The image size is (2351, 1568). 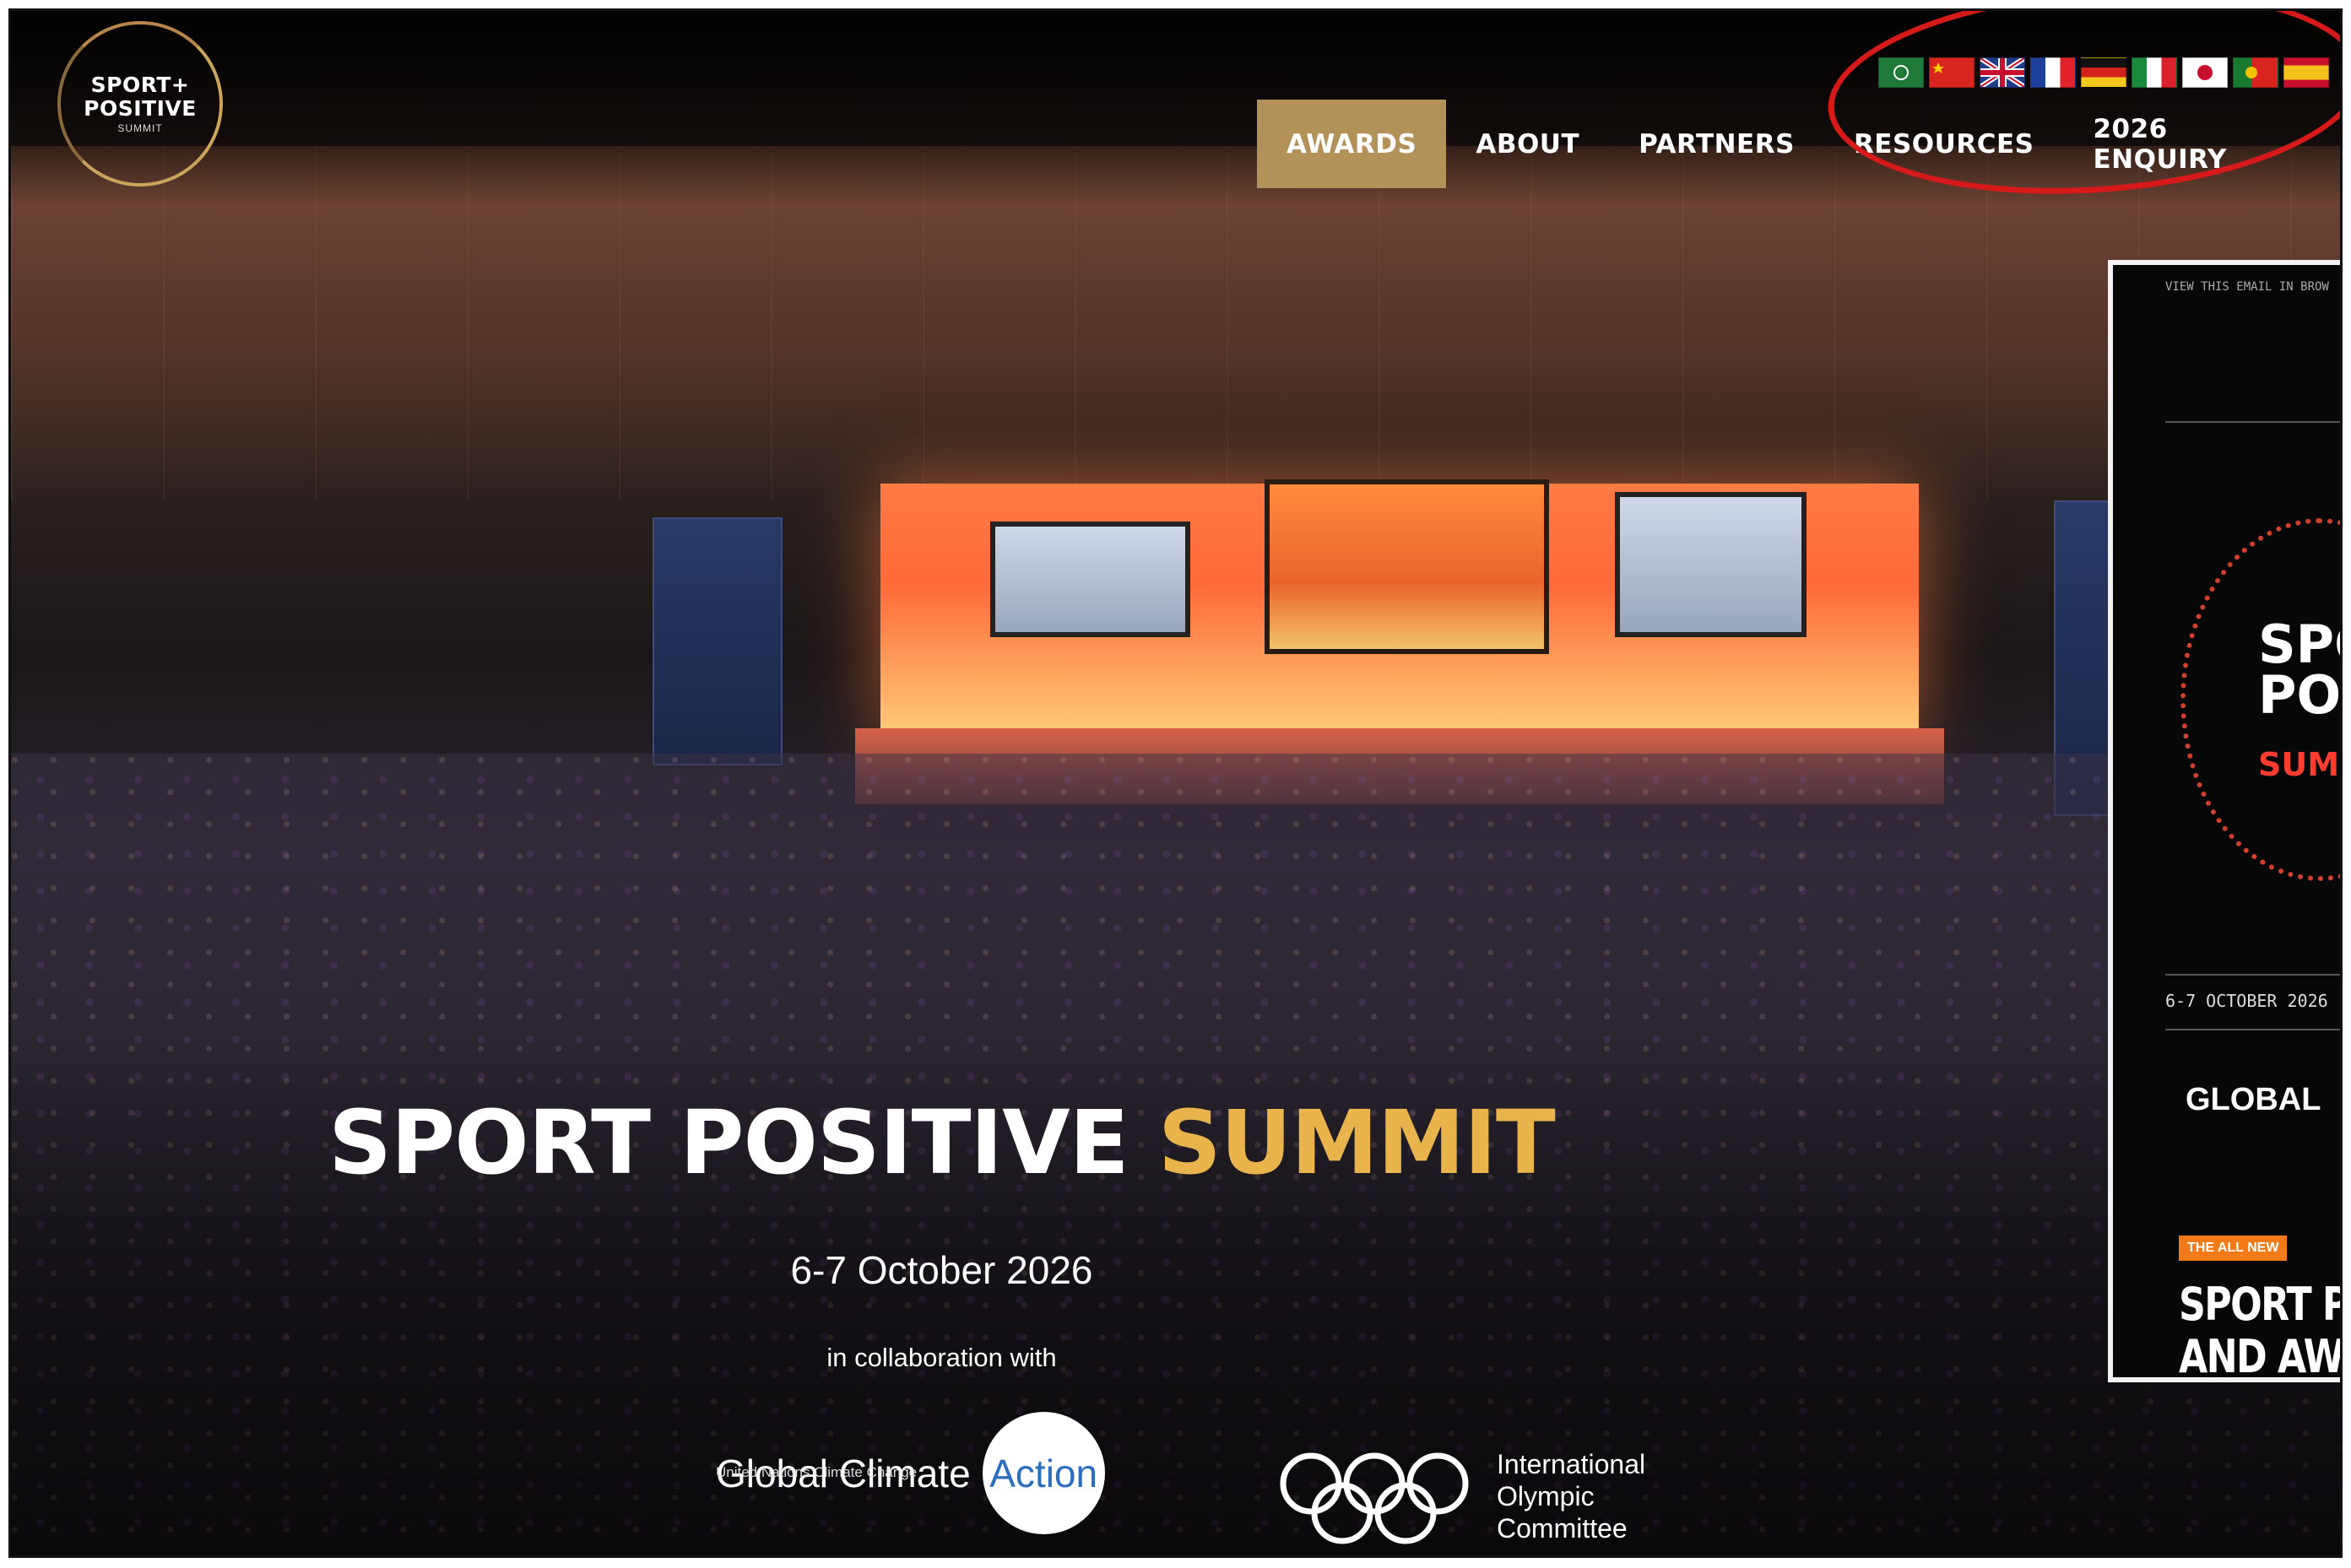 What do you see at coordinates (2233, 1248) in the screenshot?
I see `email-new-badge: THE ALL NEW` at bounding box center [2233, 1248].